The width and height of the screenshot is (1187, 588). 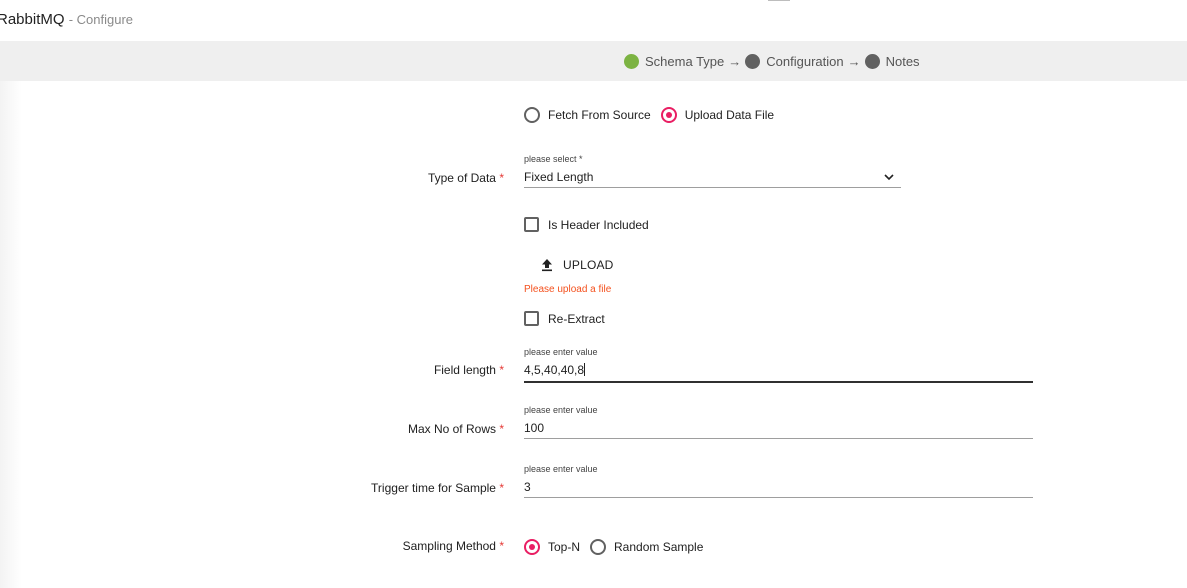 I want to click on type-of-data-hint: please select *, so click(x=553, y=159).